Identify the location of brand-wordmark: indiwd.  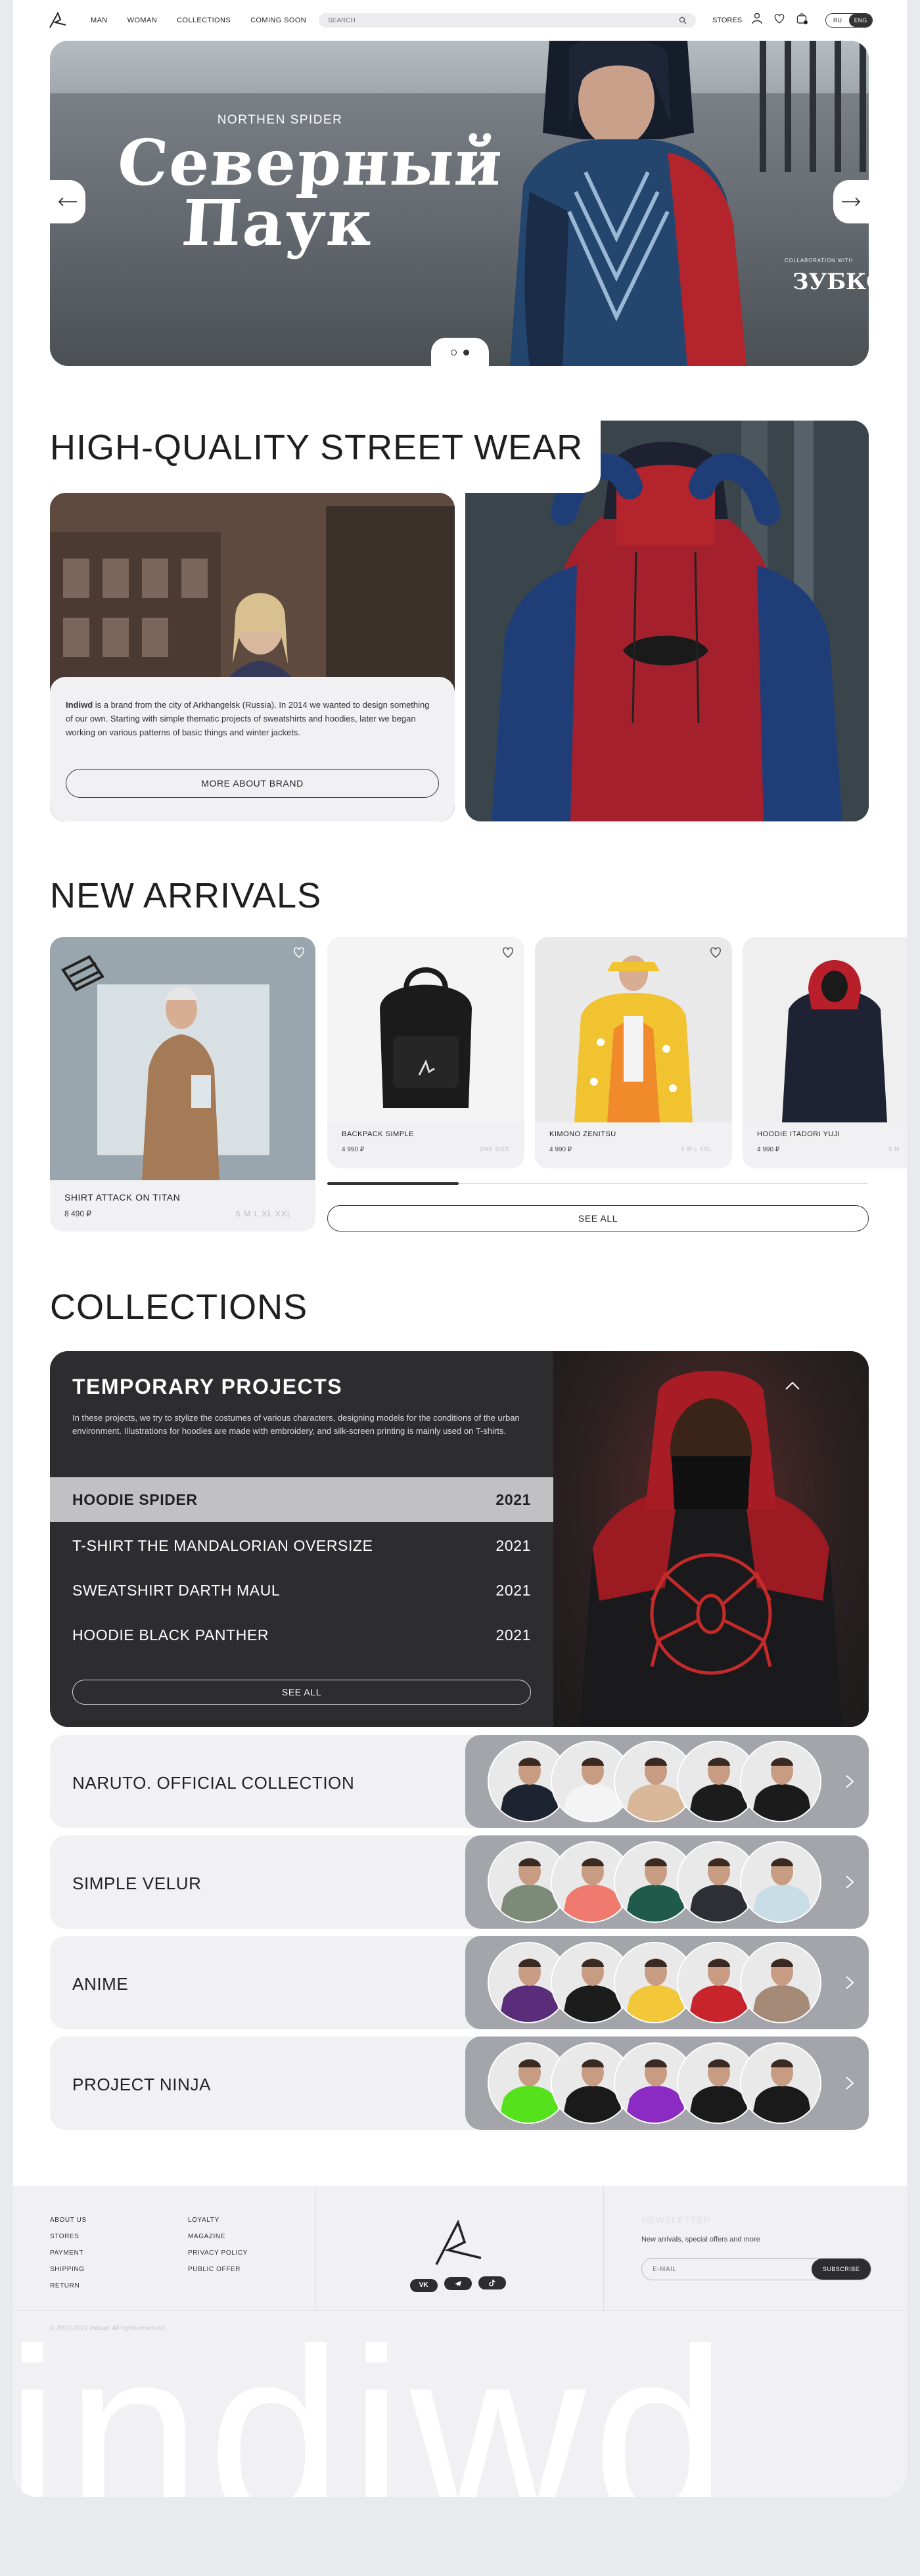
(374, 2399).